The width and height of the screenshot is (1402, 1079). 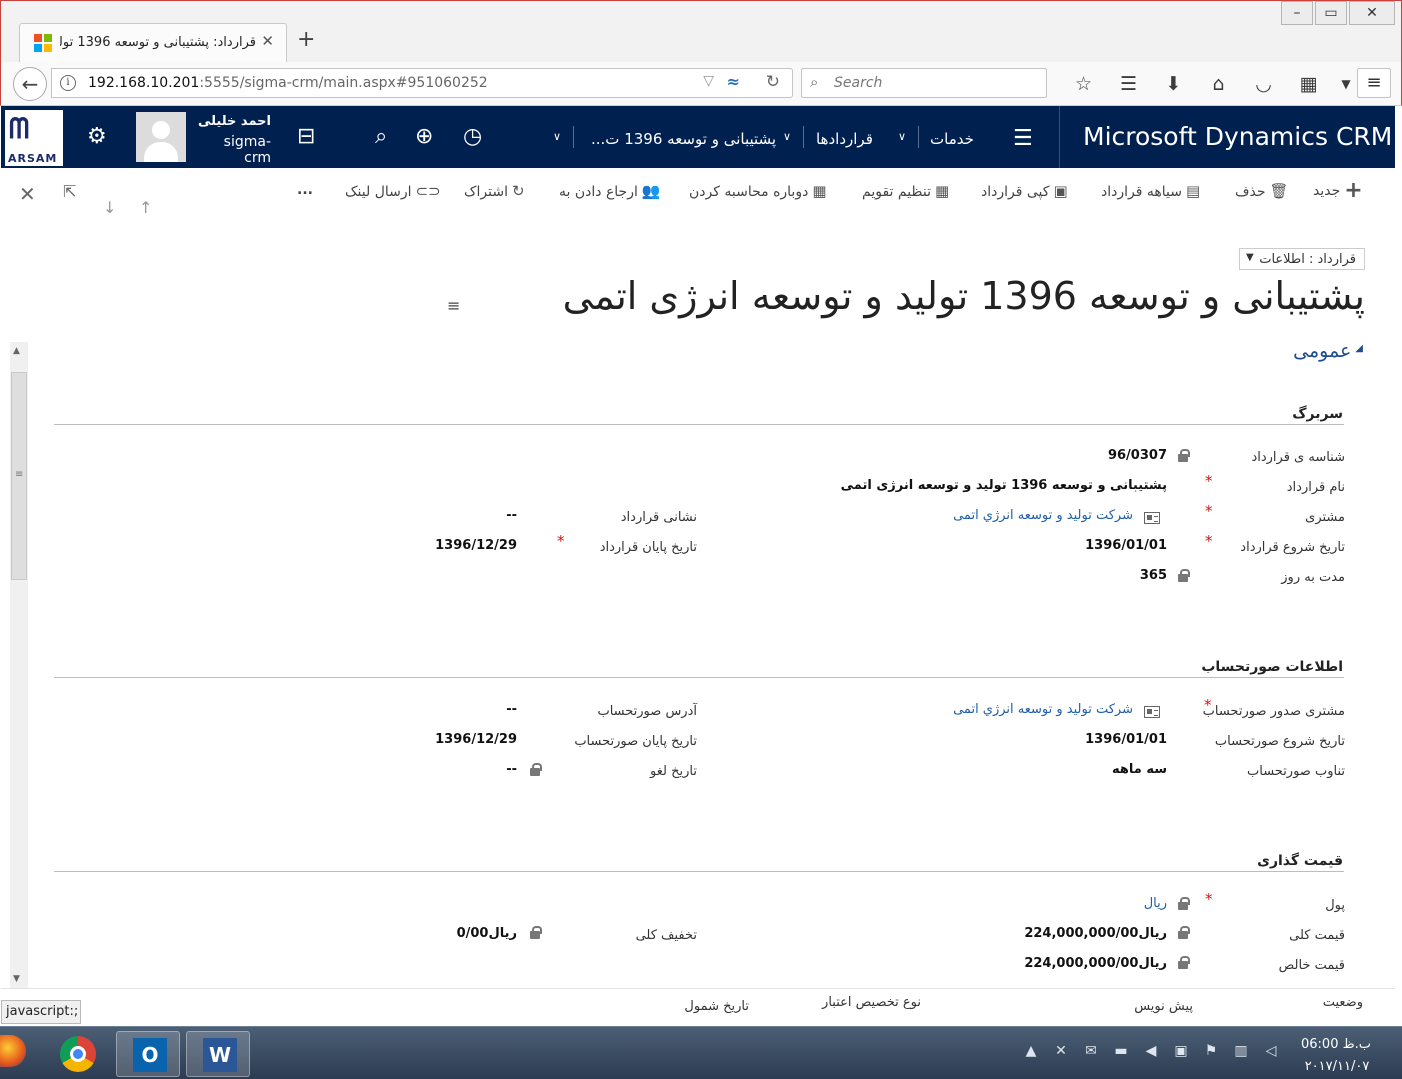 What do you see at coordinates (1031, 1053) in the screenshot?
I see `pdf-tray-icon: ▲` at bounding box center [1031, 1053].